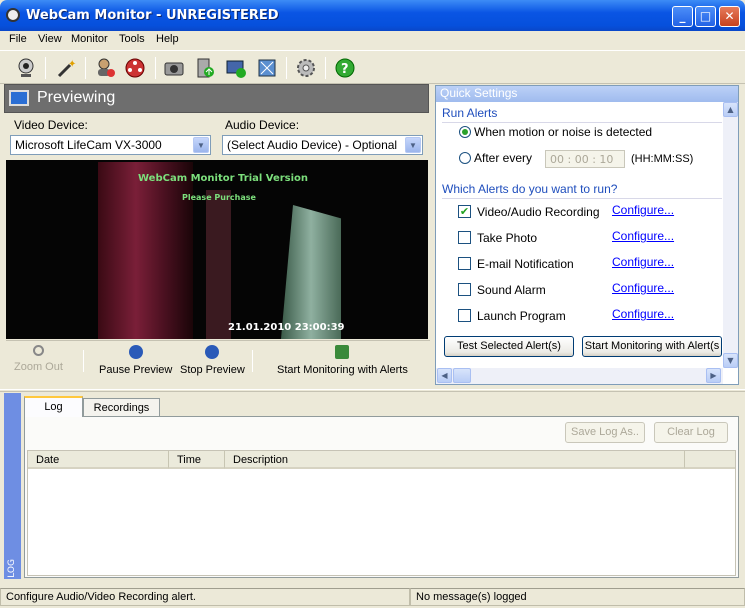 This screenshot has width=745, height=608. I want to click on video-timestamp: 21.01.2010 23:00:39, so click(286, 327).